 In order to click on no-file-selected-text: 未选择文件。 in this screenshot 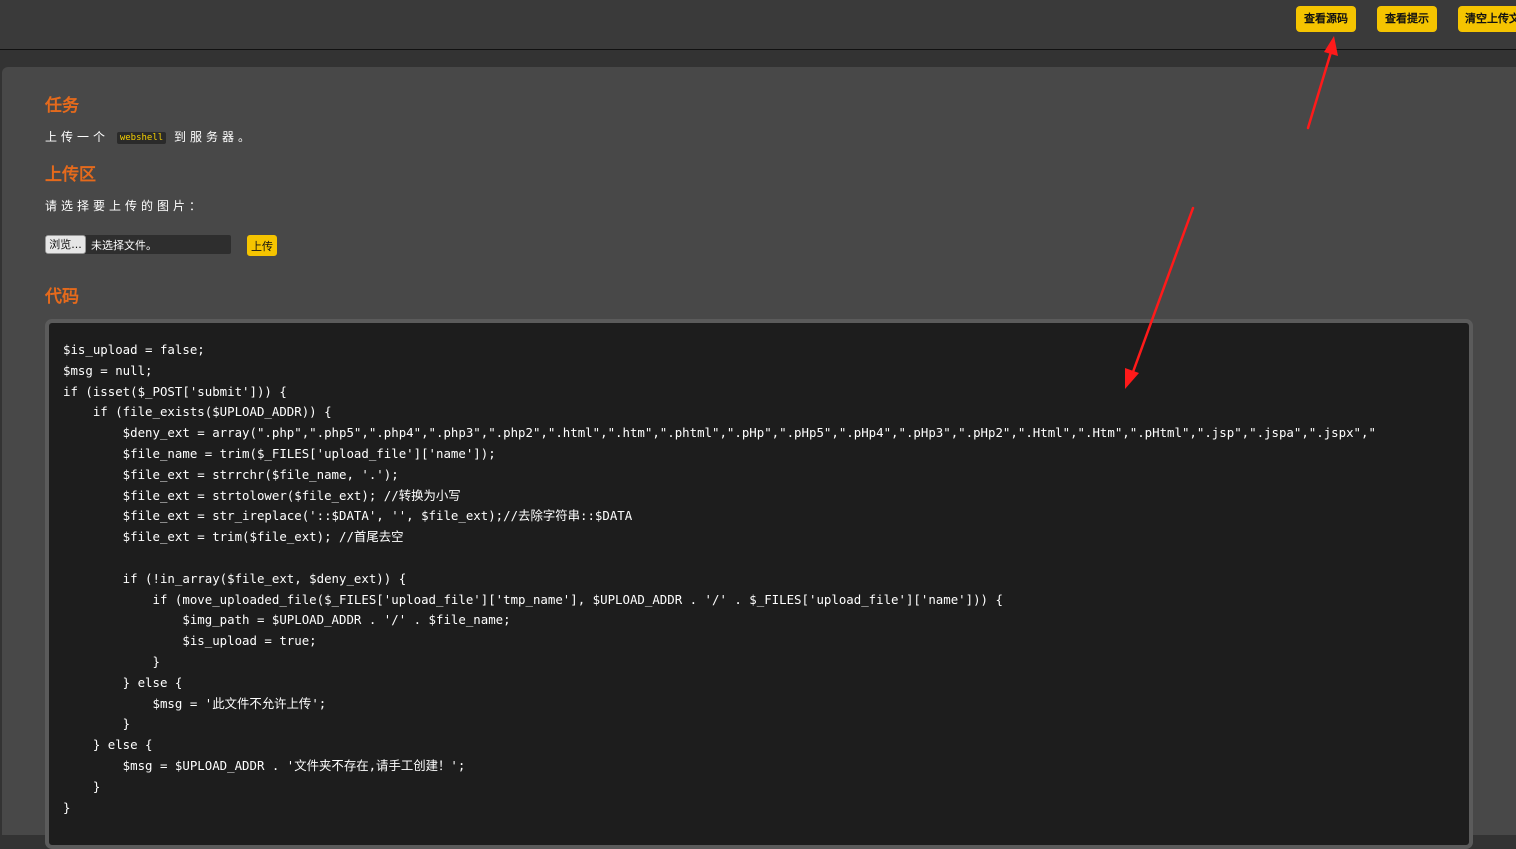, I will do `click(124, 245)`.